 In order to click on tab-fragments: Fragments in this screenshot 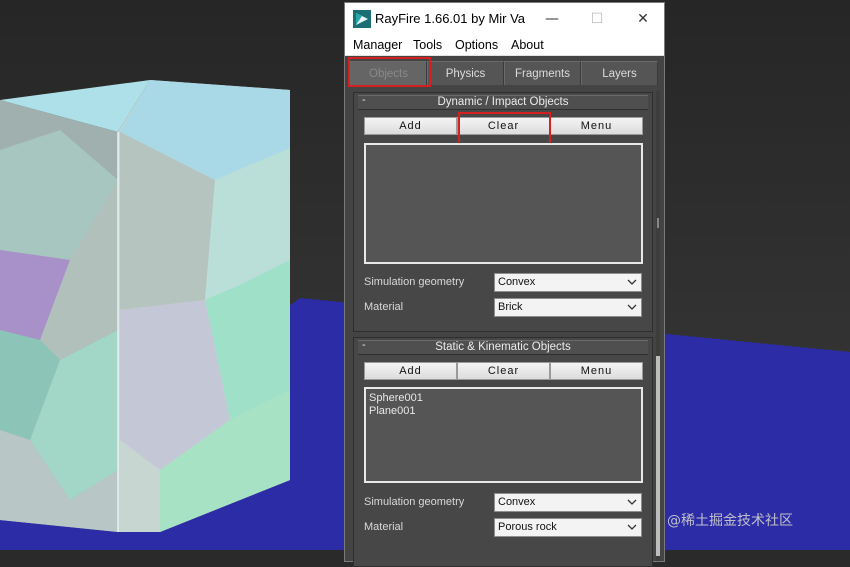, I will do `click(542, 73)`.